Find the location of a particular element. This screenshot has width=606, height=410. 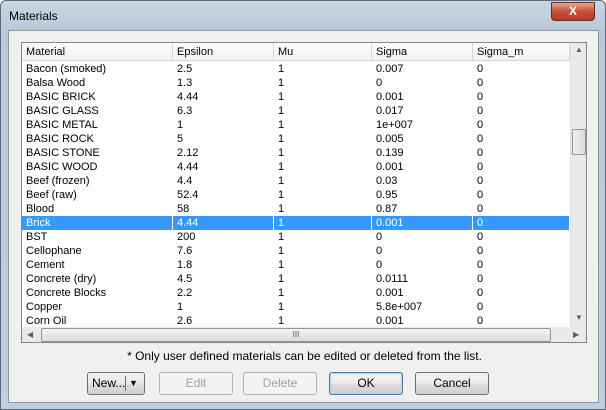

window-title: Materials is located at coordinates (33, 16).